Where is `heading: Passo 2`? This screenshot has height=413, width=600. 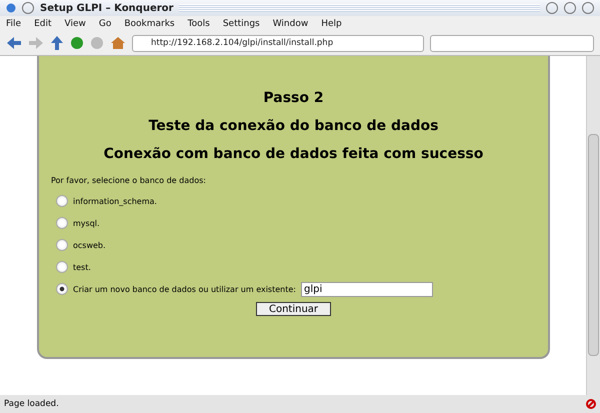
heading: Passo 2 is located at coordinates (293, 98).